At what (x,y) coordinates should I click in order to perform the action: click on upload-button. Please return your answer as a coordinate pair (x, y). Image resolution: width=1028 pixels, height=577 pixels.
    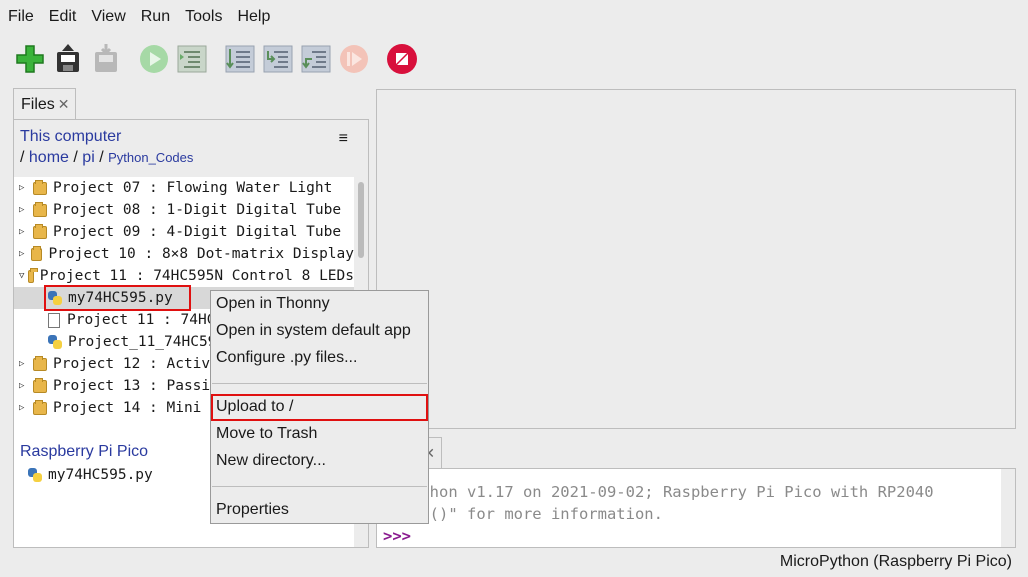
    Looking at the image, I should click on (106, 59).